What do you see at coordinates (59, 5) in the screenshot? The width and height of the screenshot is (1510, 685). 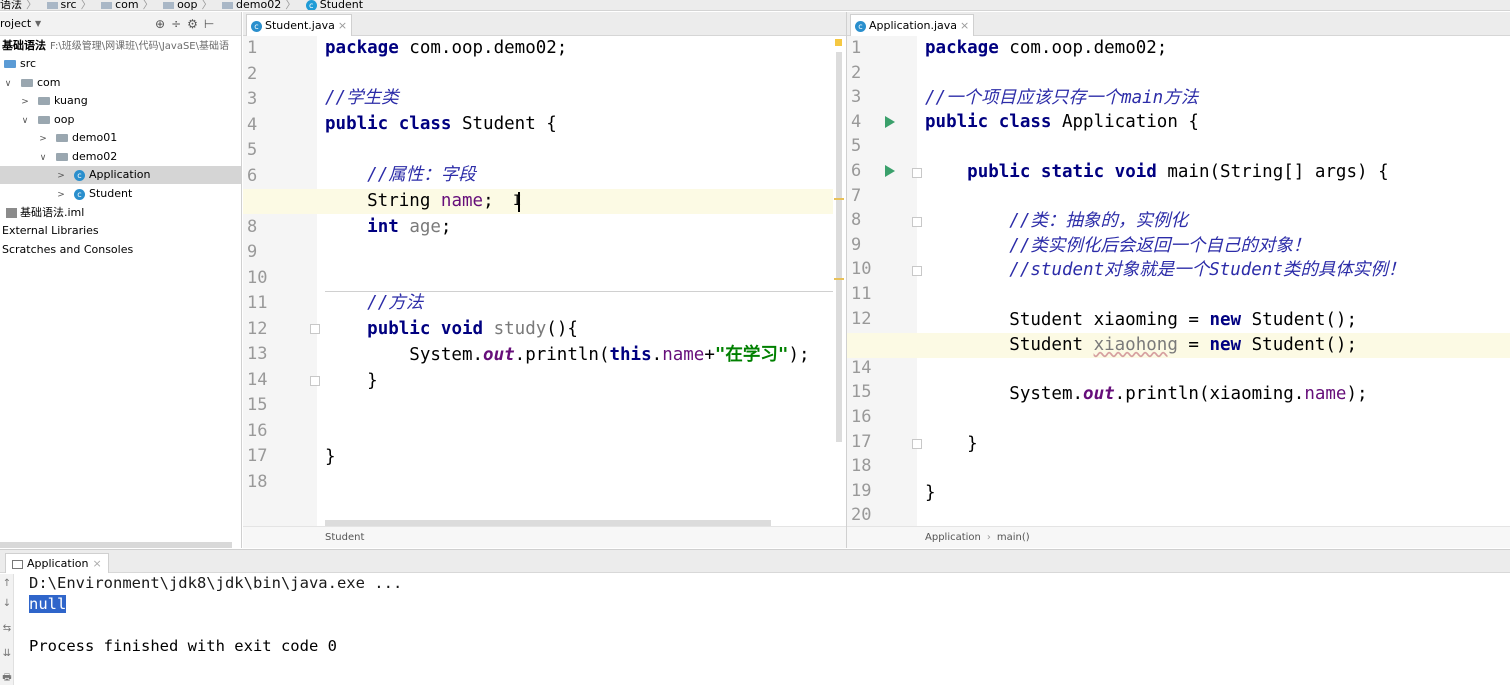 I see `breadcrumb-item-src: src` at bounding box center [59, 5].